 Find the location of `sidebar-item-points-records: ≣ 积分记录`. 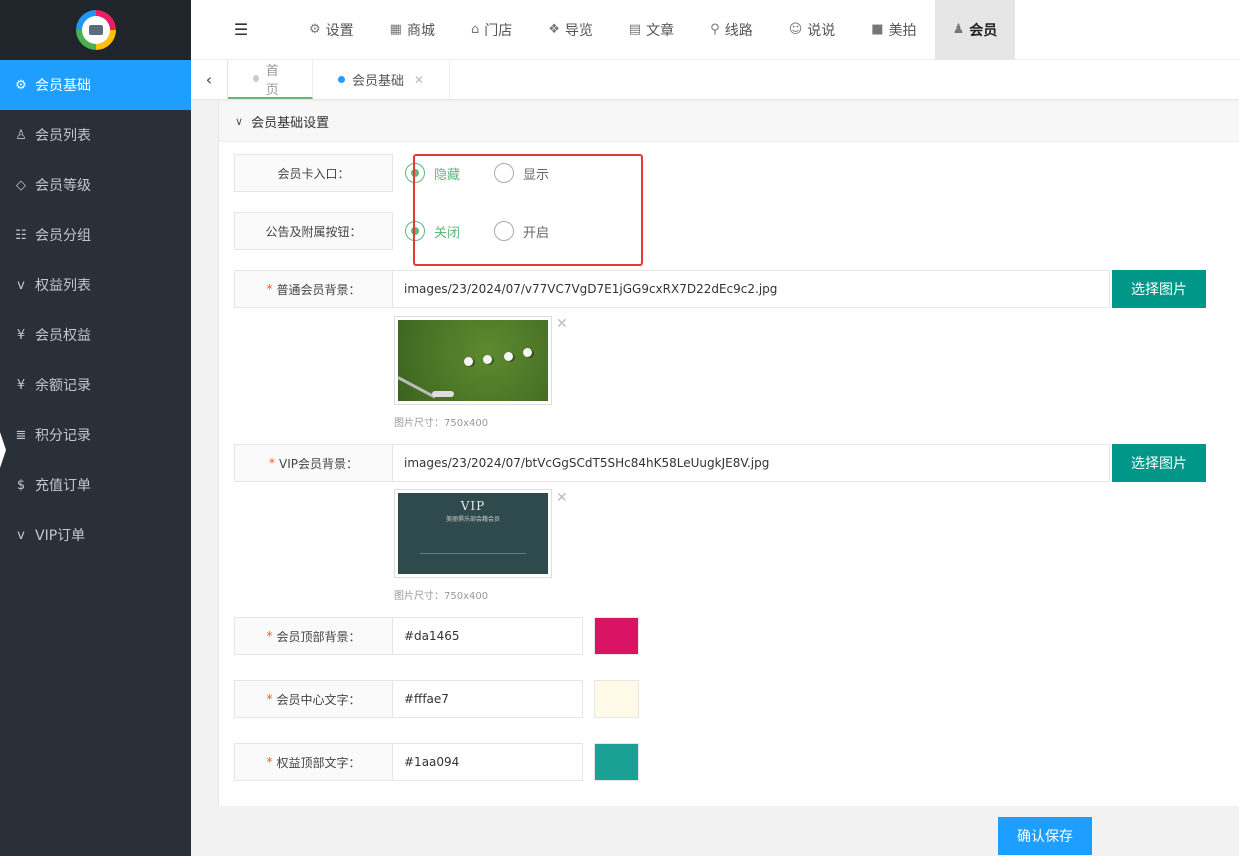

sidebar-item-points-records: ≣ 积分记录 is located at coordinates (95, 435).